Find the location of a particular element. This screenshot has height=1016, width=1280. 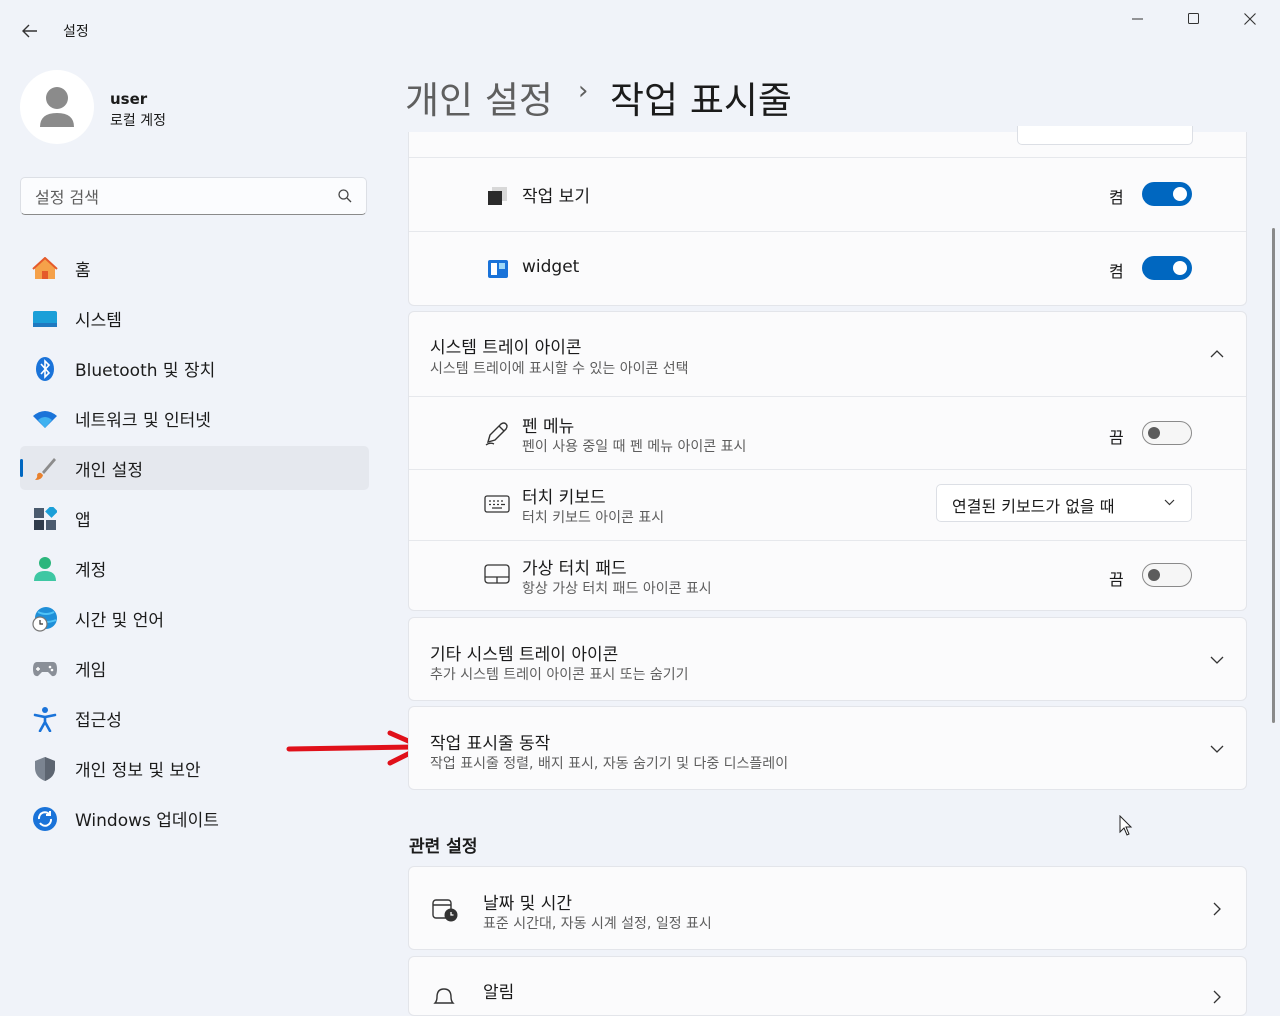

chevron-up-icon is located at coordinates (1217, 354).